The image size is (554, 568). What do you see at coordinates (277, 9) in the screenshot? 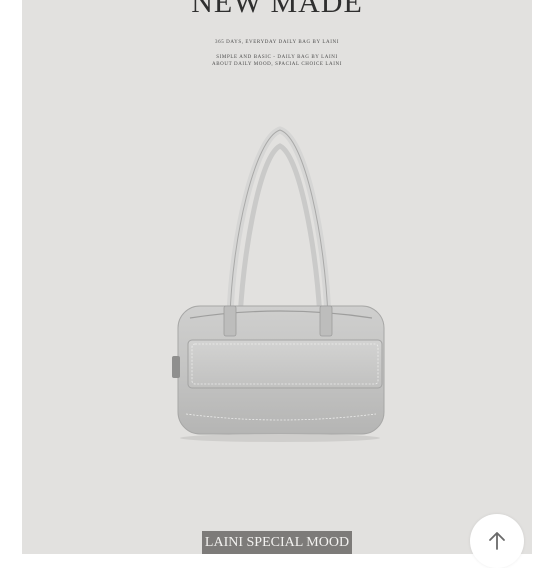
I see `headline: NEW MADE` at bounding box center [277, 9].